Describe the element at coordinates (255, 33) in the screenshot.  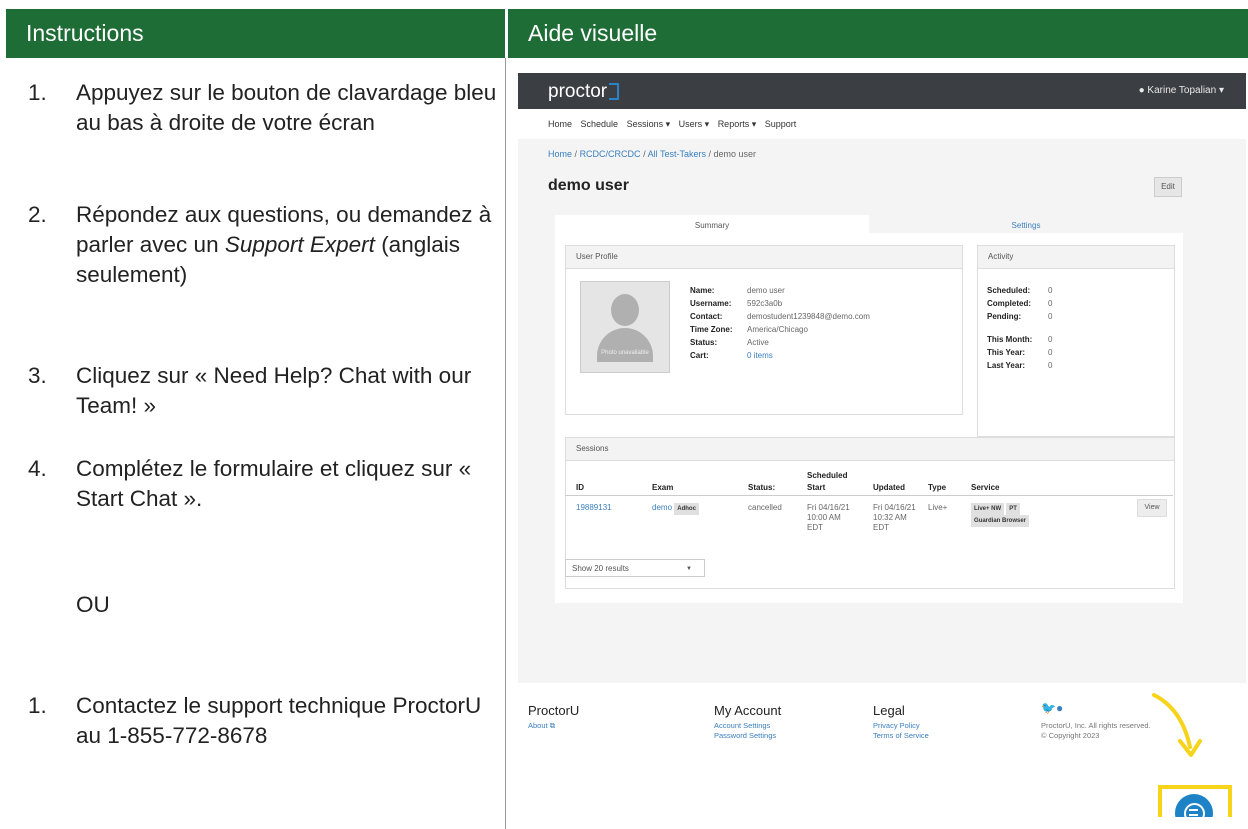
I see `instructions-header: Instructions` at that location.